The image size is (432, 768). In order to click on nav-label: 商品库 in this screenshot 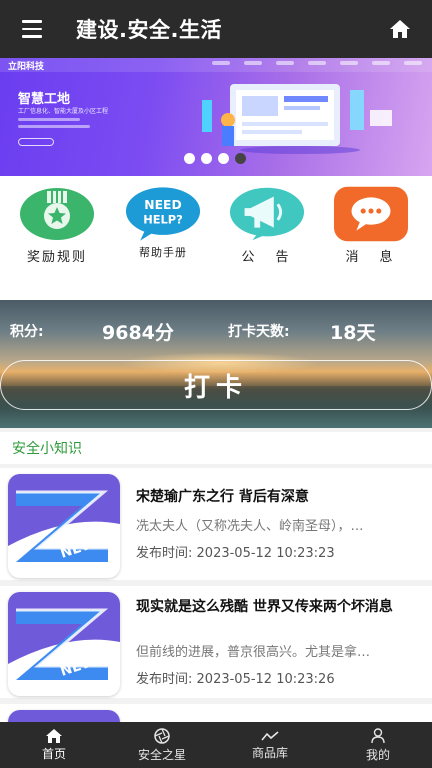, I will do `click(269, 752)`.